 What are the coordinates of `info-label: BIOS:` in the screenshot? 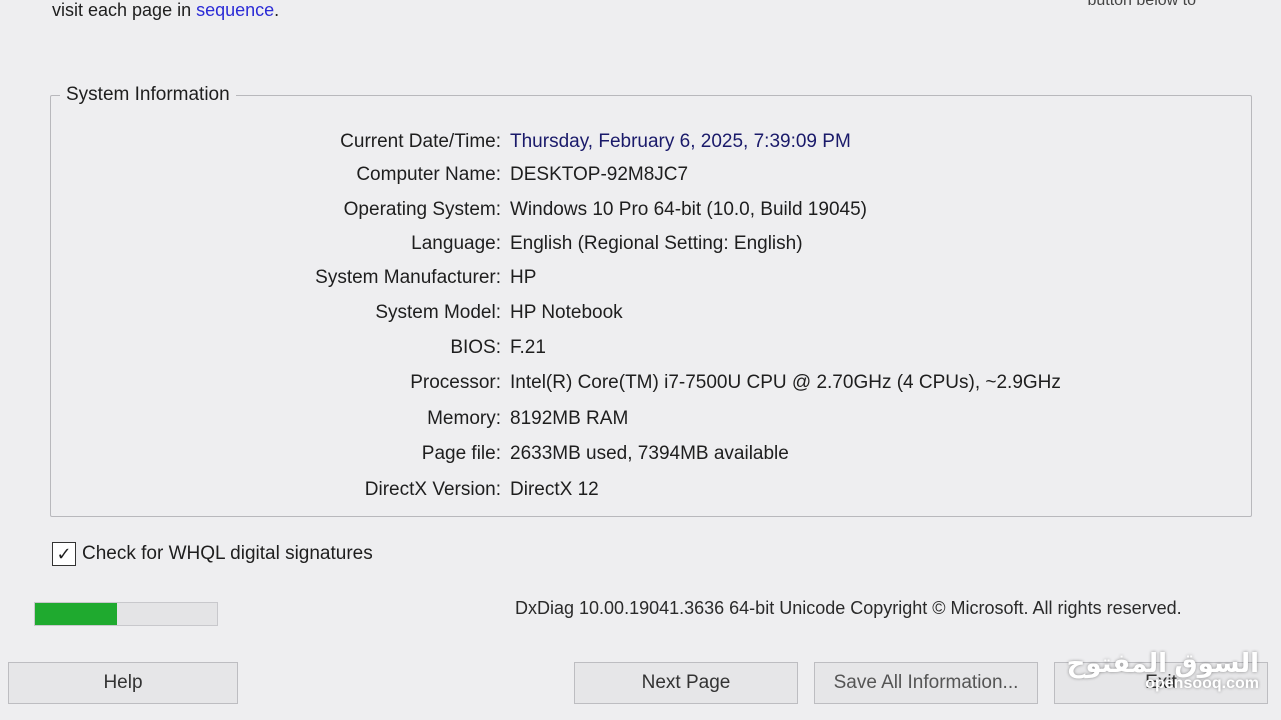 It's located at (475, 347).